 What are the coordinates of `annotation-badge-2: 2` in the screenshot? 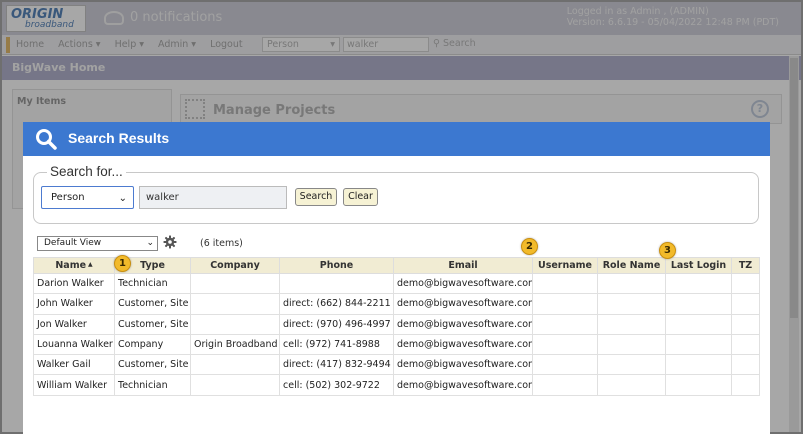 It's located at (529, 246).